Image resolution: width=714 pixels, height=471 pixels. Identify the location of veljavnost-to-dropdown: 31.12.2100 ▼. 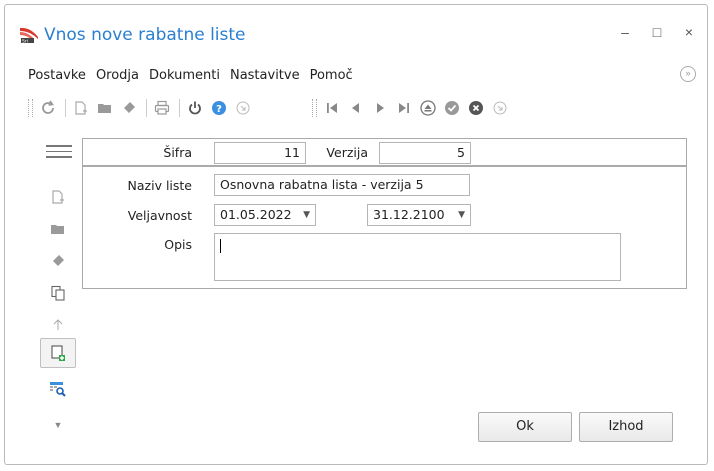
(419, 215).